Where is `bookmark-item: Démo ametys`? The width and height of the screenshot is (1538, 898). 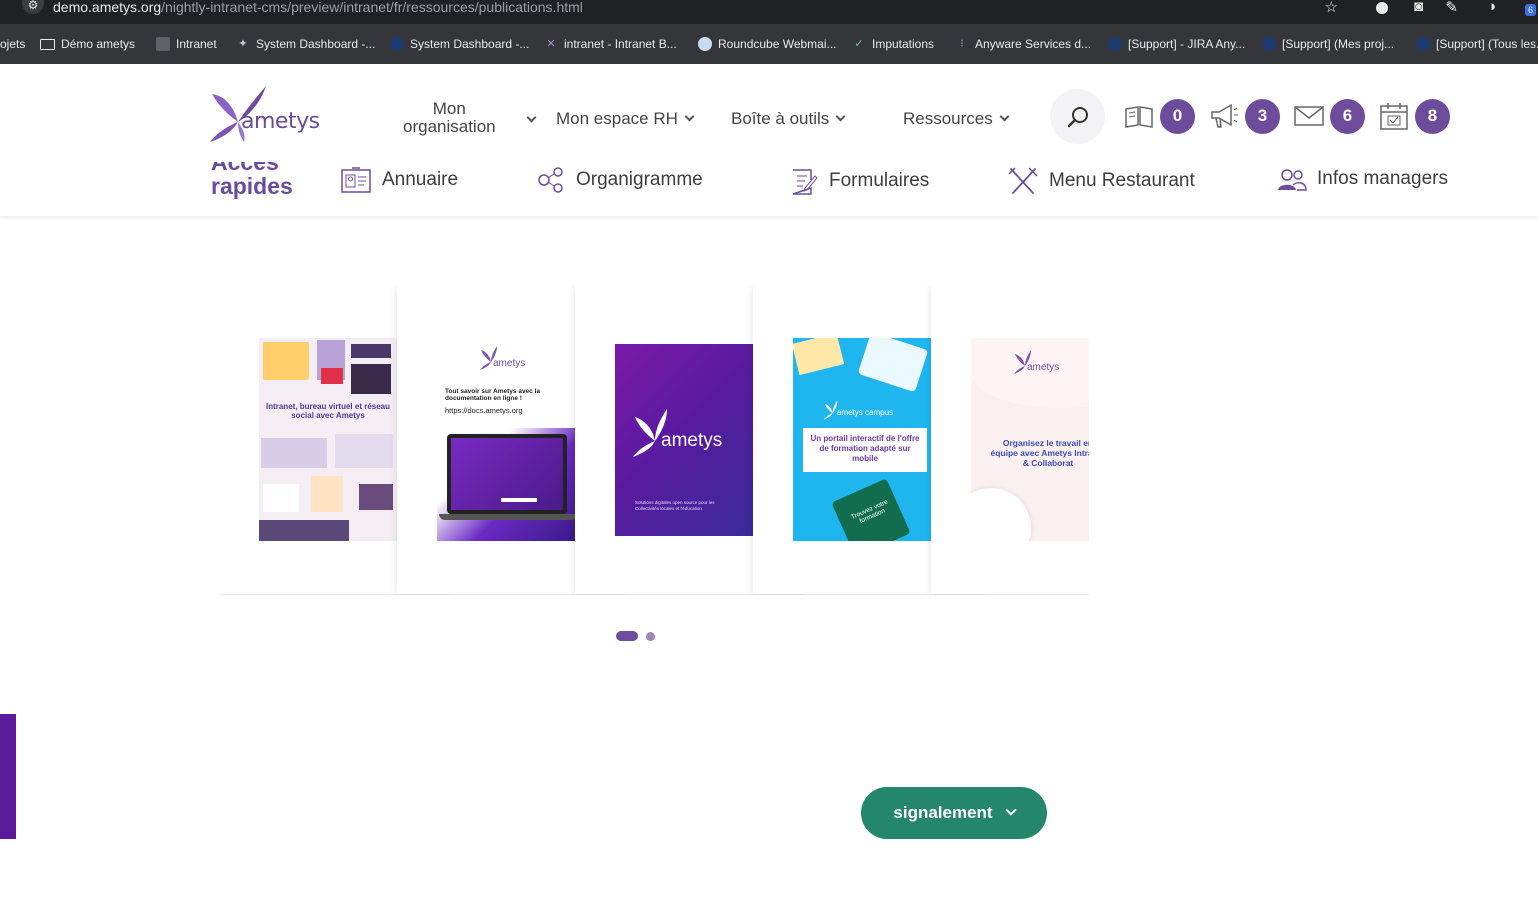 bookmark-item: Démo ametys is located at coordinates (87, 44).